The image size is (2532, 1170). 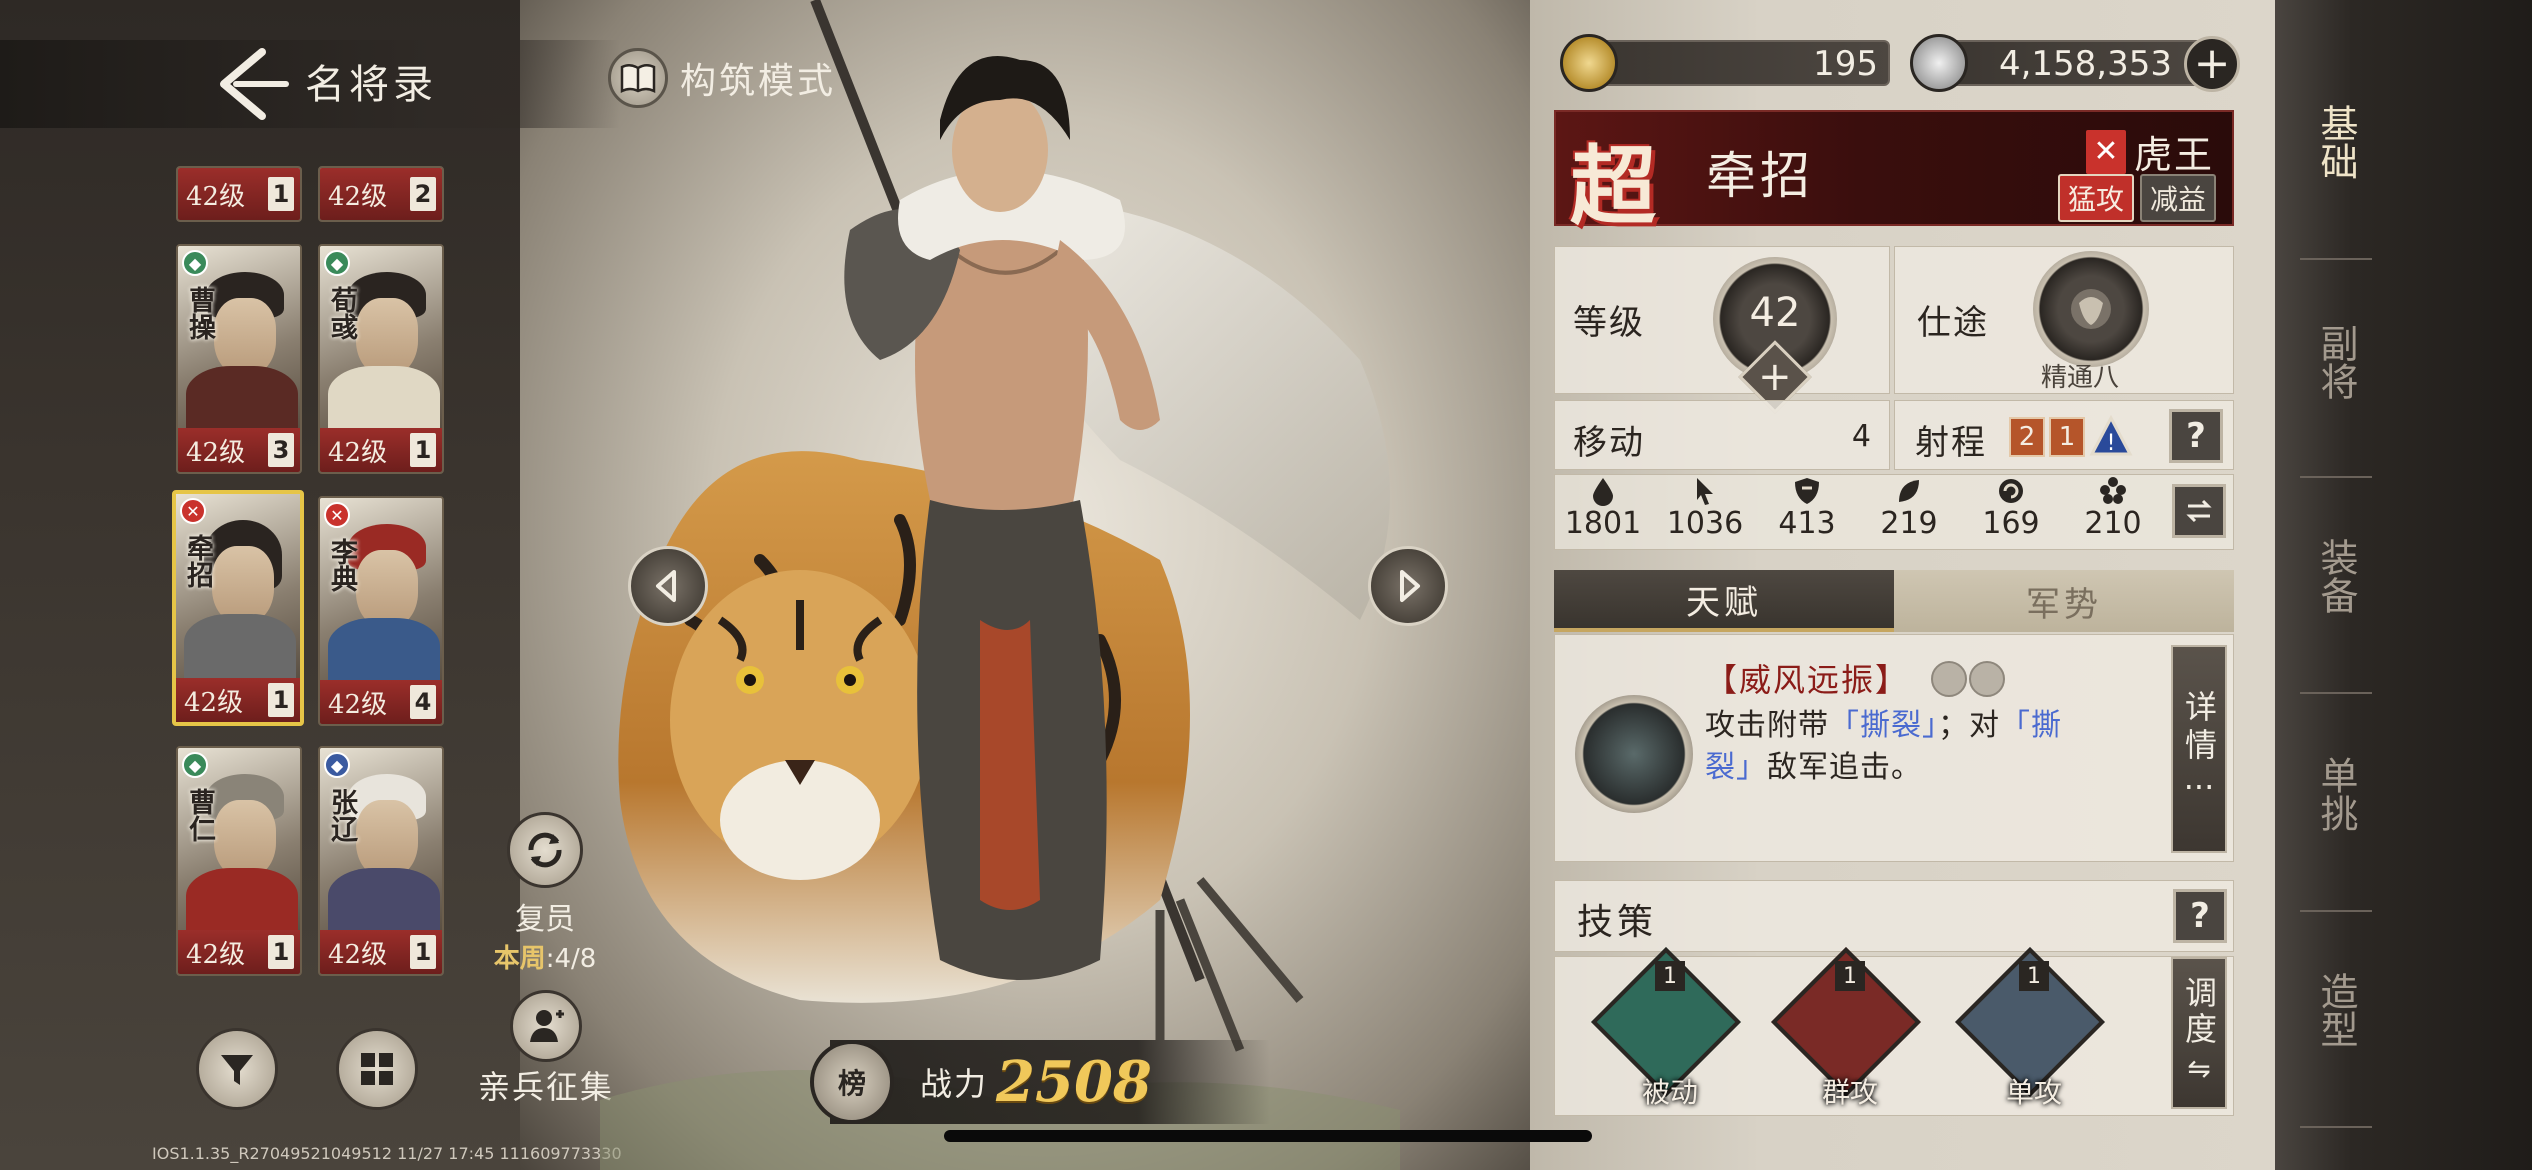 What do you see at coordinates (381, 861) in the screenshot?
I see `hero-card-zhang-liao: ◆ 张辽 42级 1` at bounding box center [381, 861].